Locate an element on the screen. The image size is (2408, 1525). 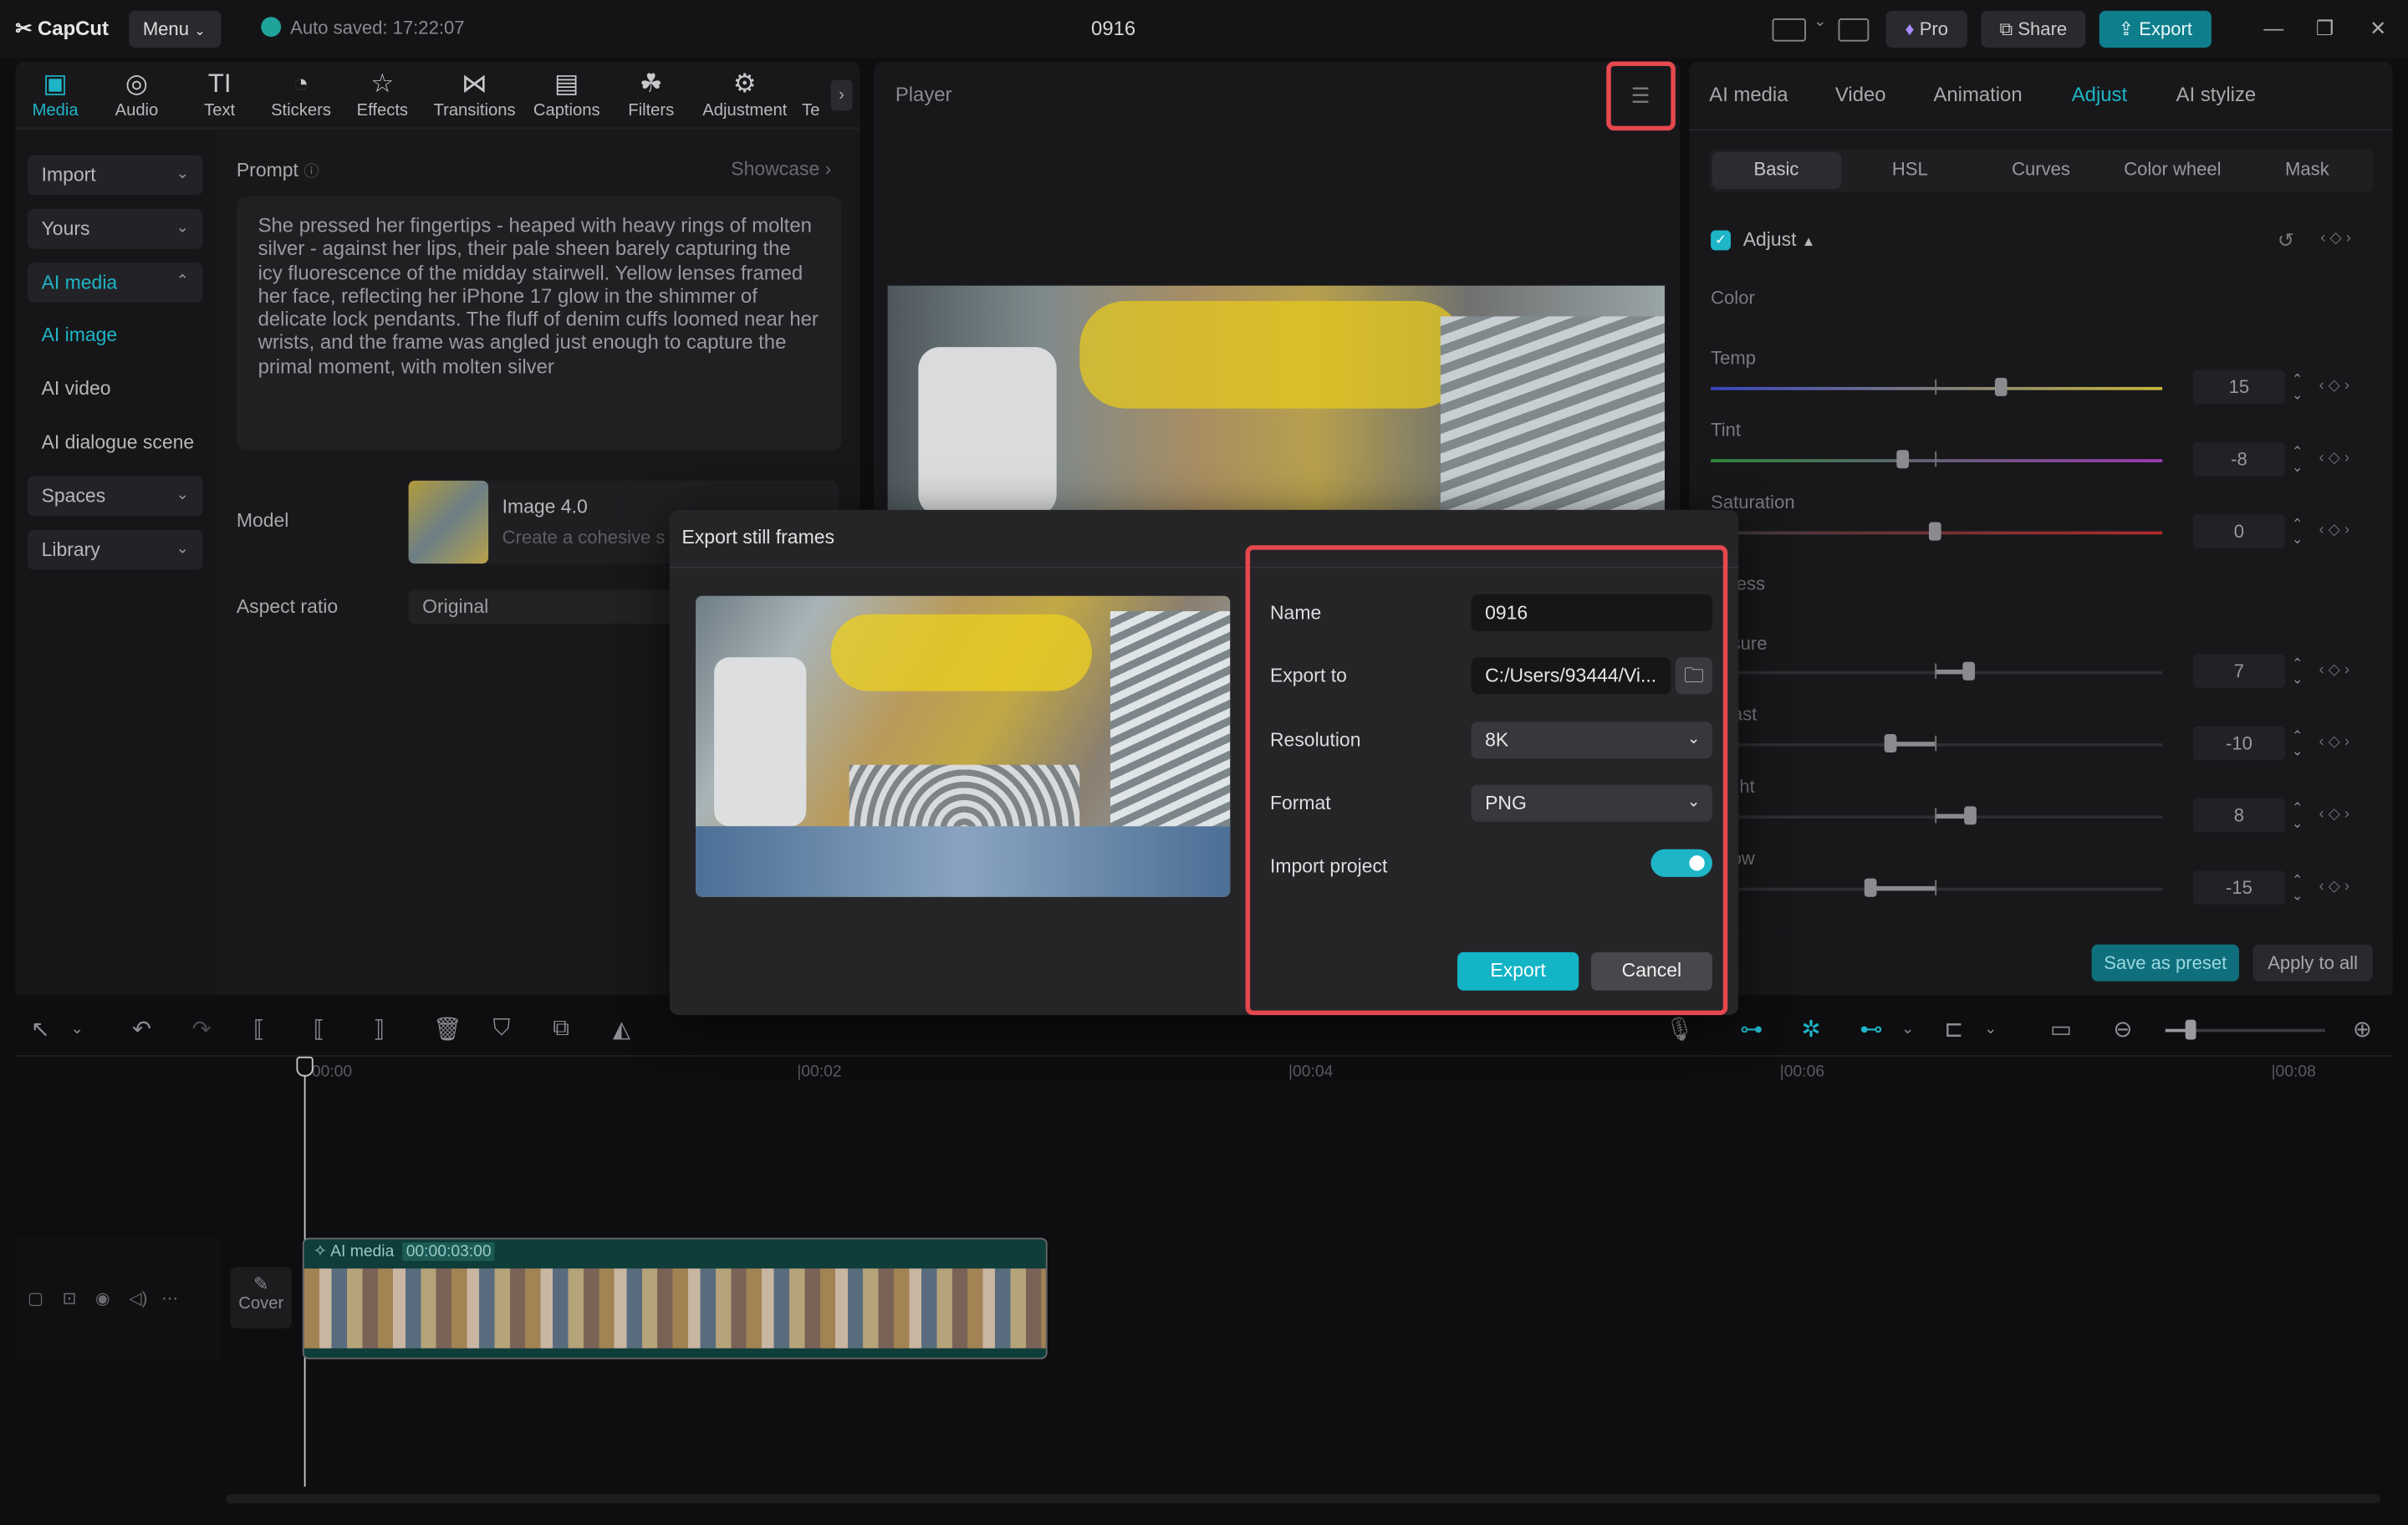
contrast-slider-thumb is located at coordinates (1891, 743).